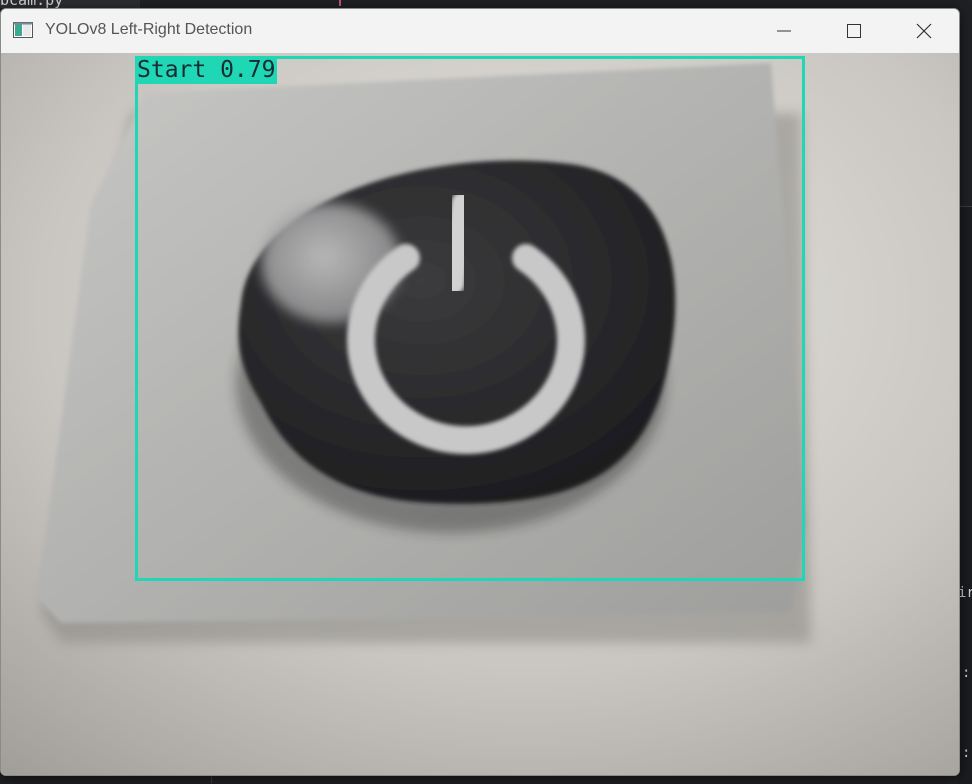 The image size is (972, 784). What do you see at coordinates (70, 4) in the screenshot?
I see `editor-tab: bcam.py` at bounding box center [70, 4].